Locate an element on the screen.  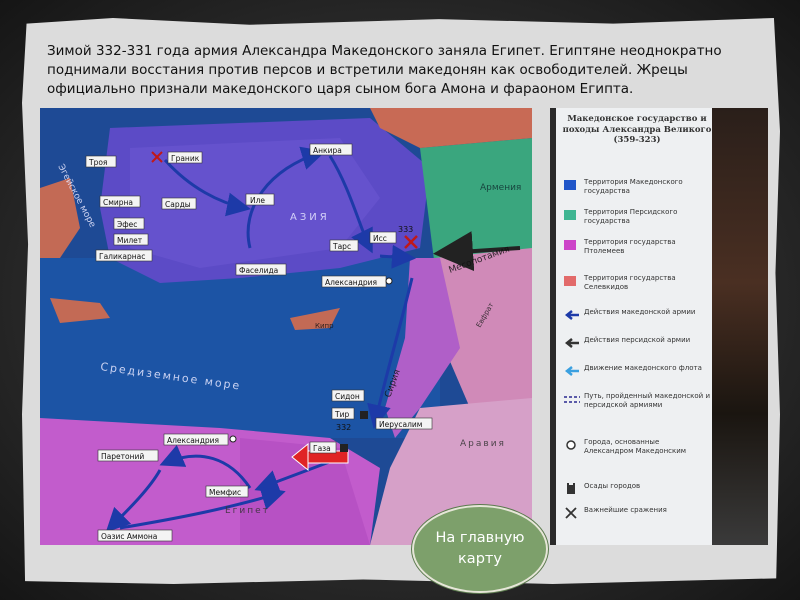
city-label-ankyra: Анкира is located at coordinates (331, 149).